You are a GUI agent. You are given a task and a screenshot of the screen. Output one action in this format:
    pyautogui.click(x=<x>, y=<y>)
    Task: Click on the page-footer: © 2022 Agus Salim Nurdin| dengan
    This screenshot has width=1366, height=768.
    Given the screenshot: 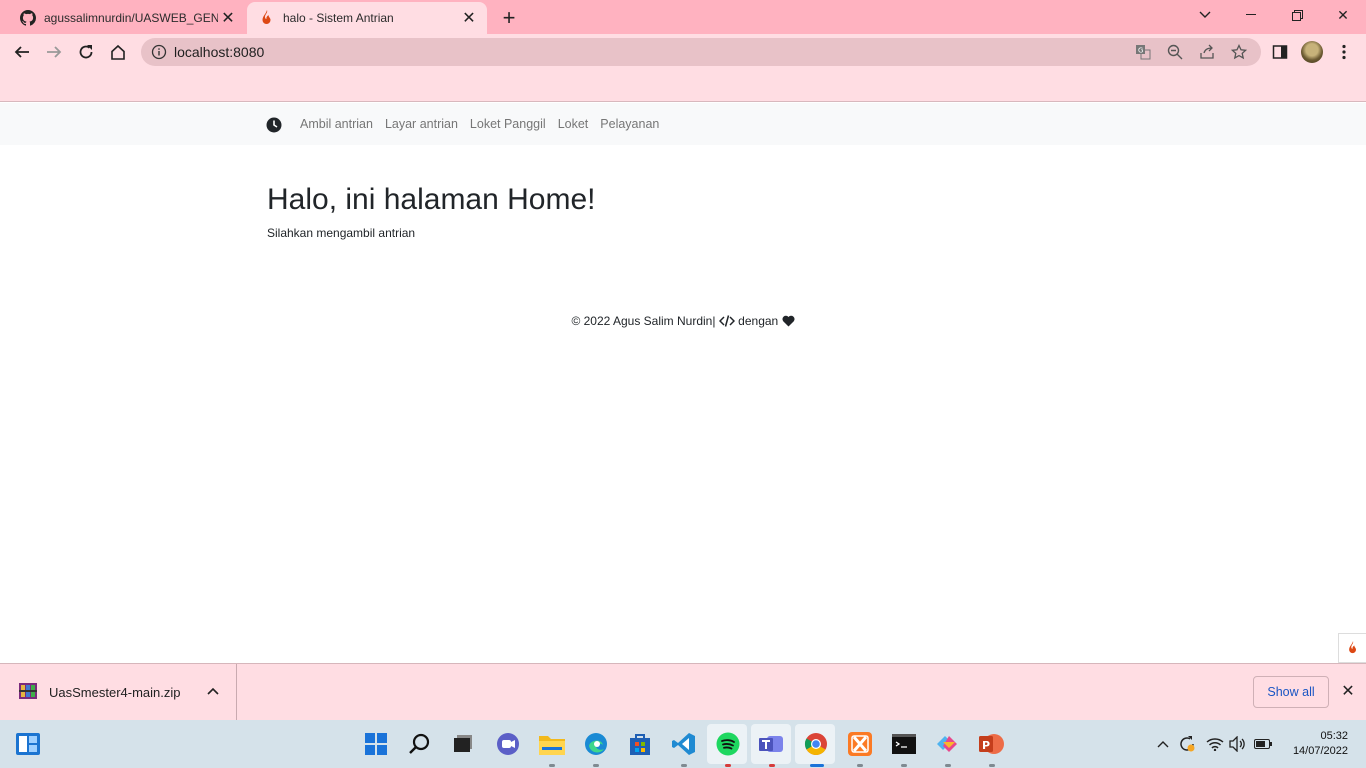 What is the action you would take?
    pyautogui.click(x=683, y=322)
    